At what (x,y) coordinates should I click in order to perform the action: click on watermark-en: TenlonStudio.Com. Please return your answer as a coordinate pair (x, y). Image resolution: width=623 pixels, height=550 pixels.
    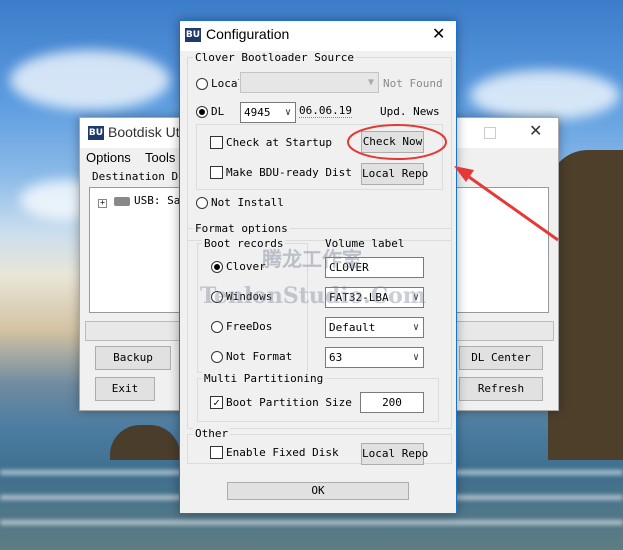
    Looking at the image, I should click on (313, 296).